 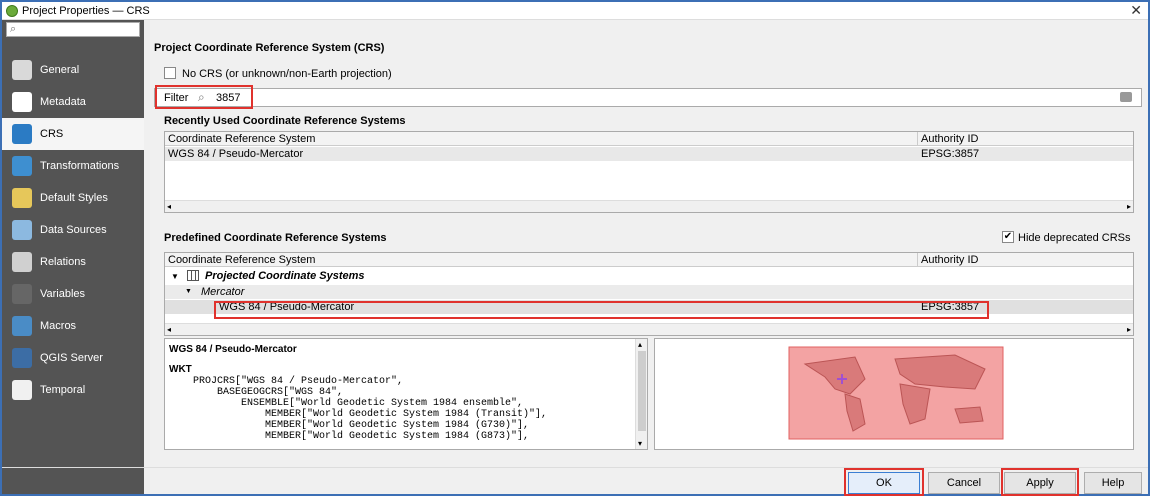 I want to click on sidebar-item-default-styles: Default Styles, so click(x=73, y=198).